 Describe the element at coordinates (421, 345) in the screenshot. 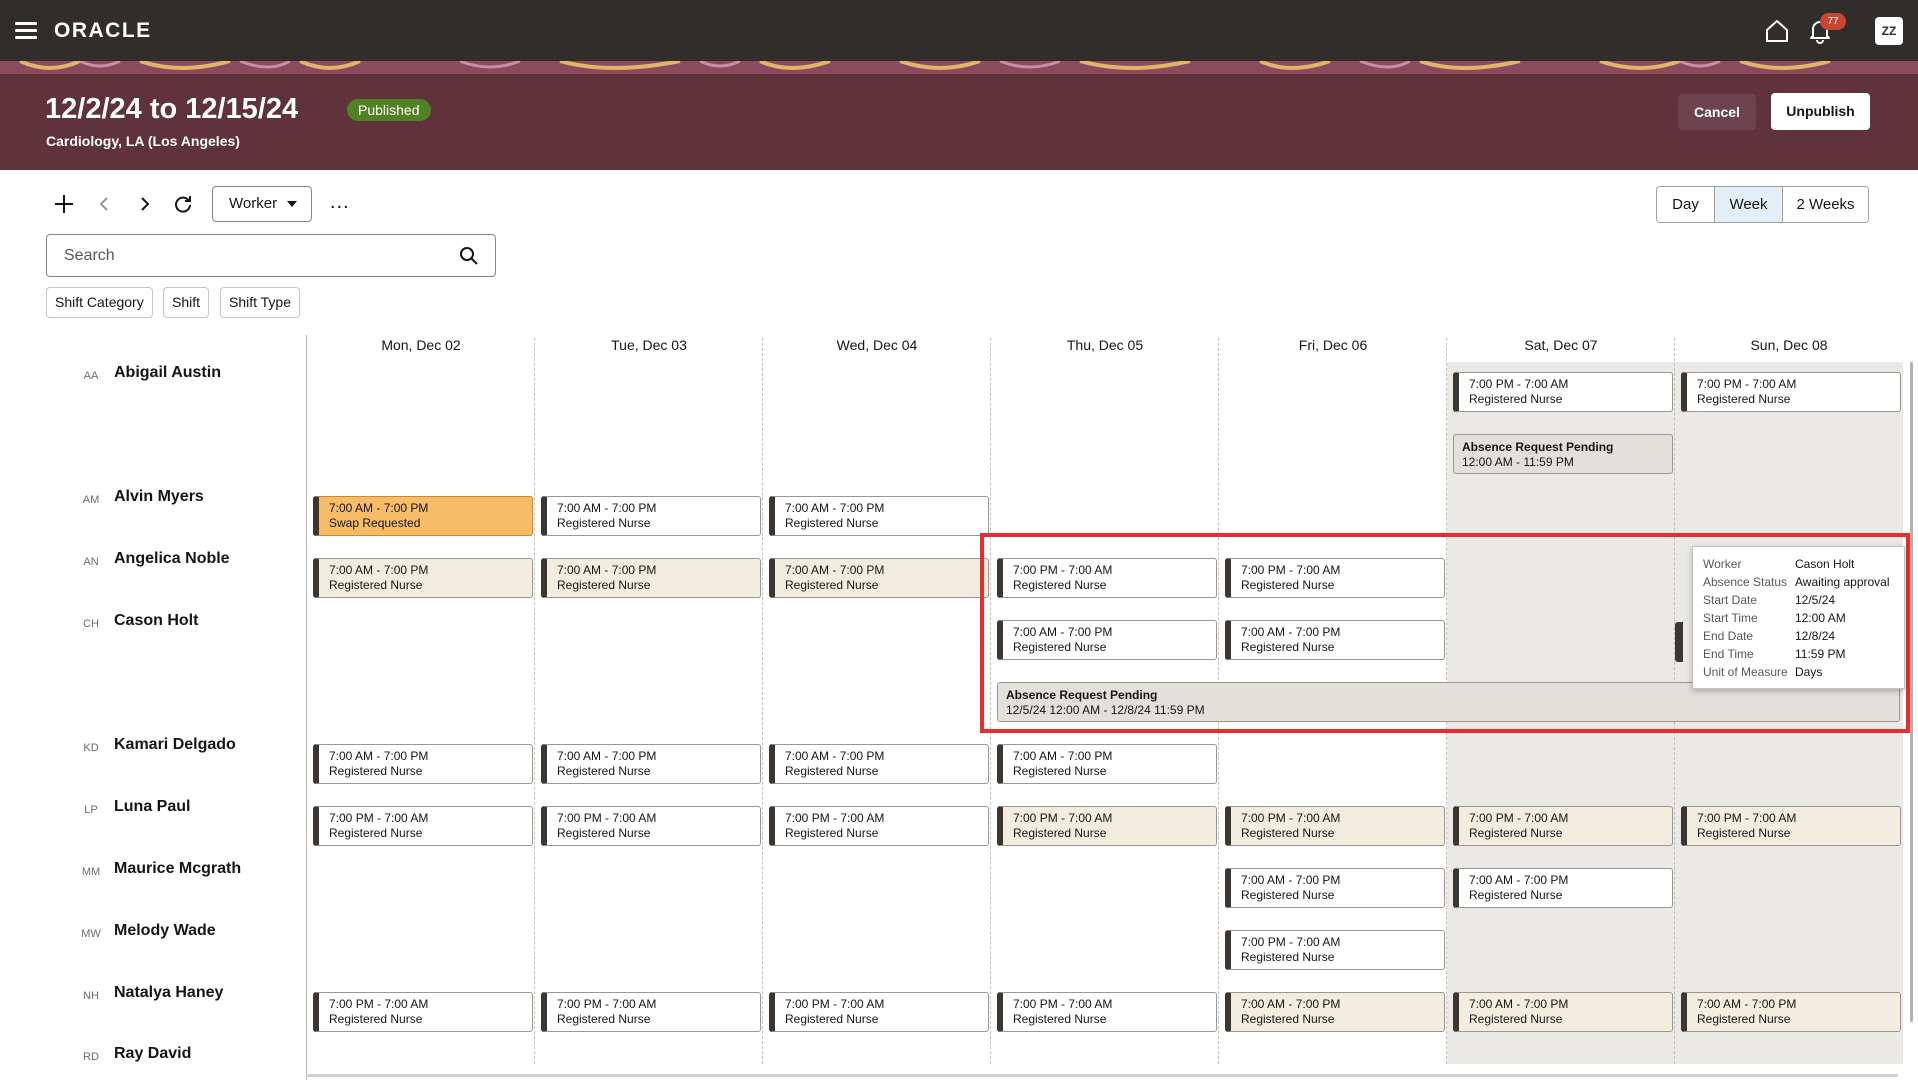

I see `day-header: Mon, Dec 02` at that location.